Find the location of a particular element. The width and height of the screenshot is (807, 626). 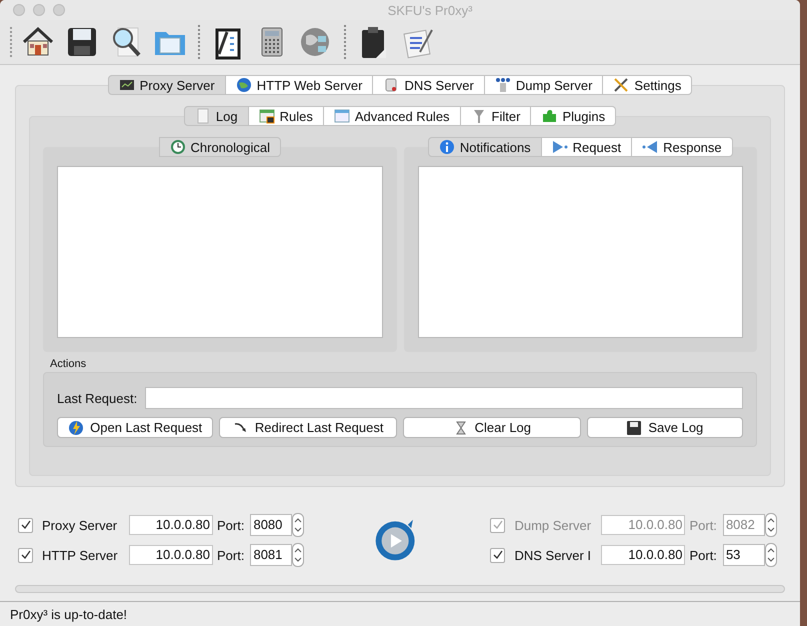

tab: Plugins is located at coordinates (573, 116).